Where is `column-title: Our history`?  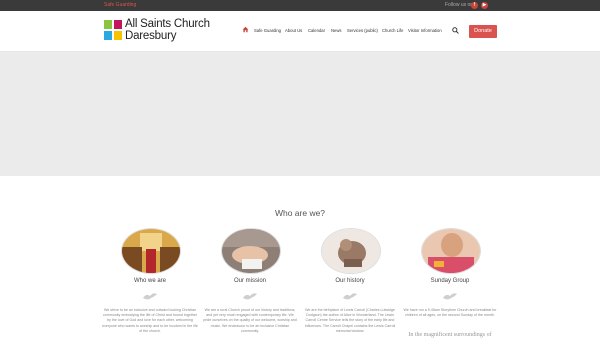
column-title: Our history is located at coordinates (350, 281).